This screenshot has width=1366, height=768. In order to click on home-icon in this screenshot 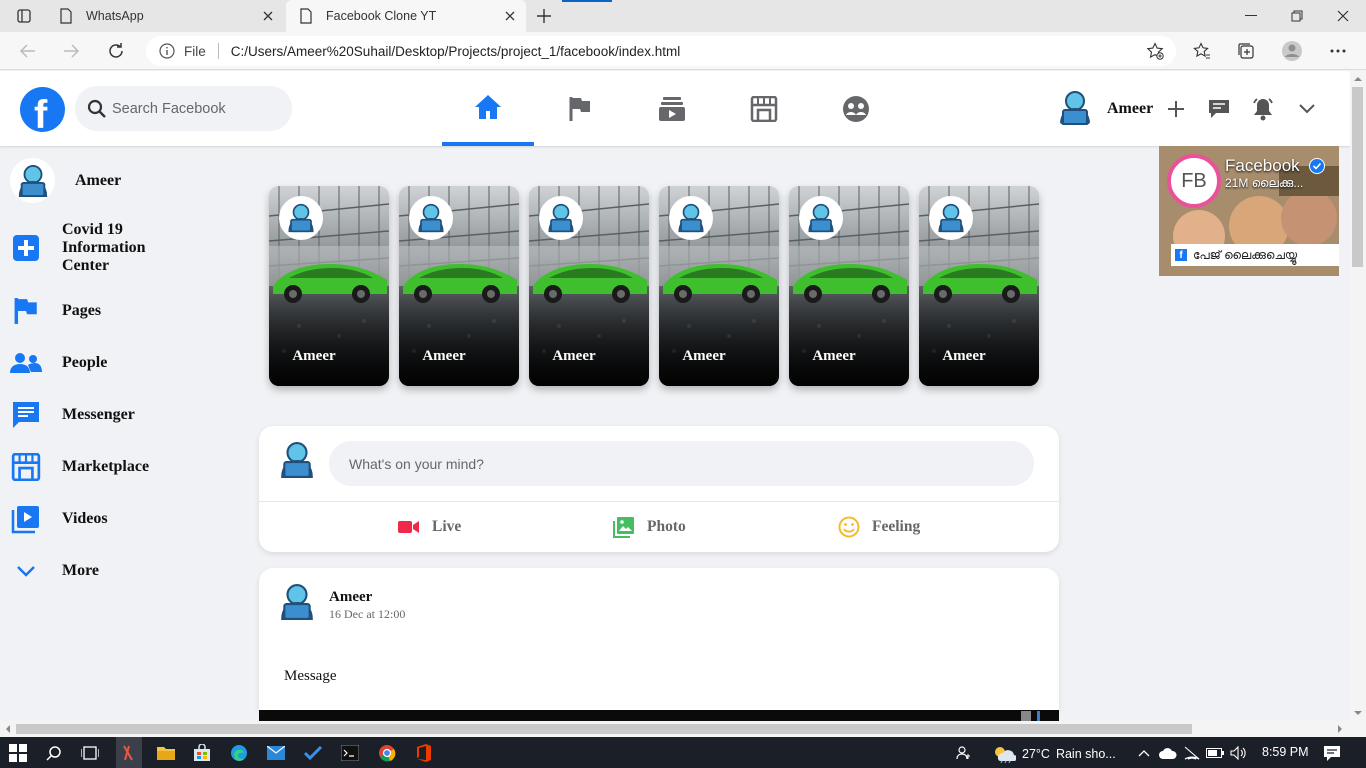, I will do `click(488, 107)`.